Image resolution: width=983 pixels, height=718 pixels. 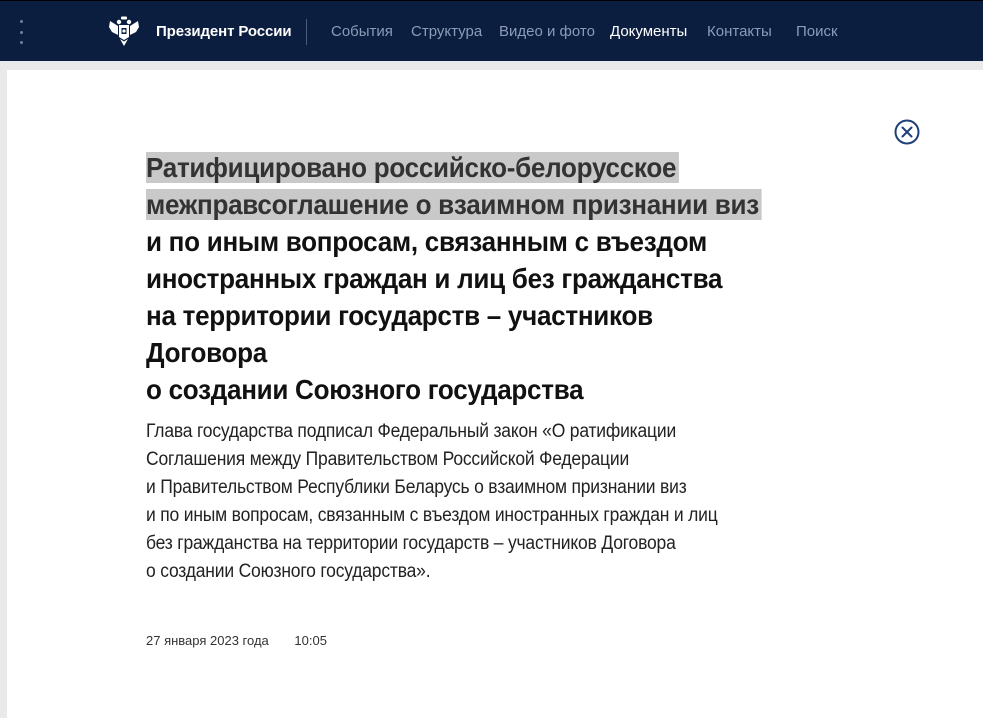 I want to click on headline-line: и по иным вопросам, связанным с въездом, so click(x=426, y=241).